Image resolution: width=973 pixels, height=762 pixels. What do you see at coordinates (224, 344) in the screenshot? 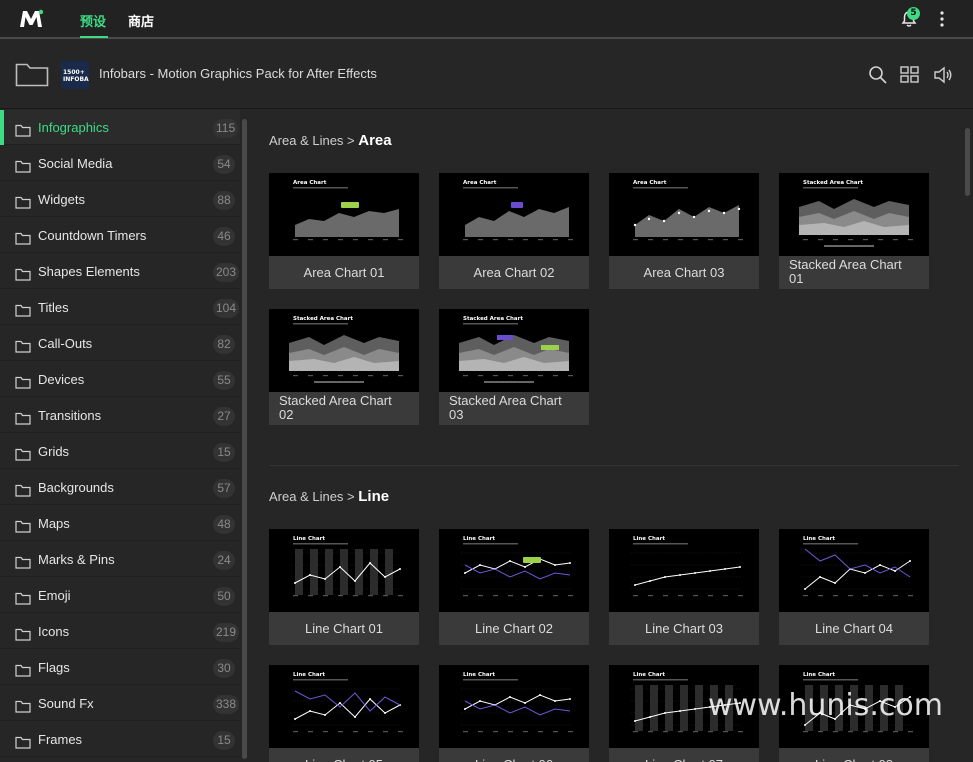
I see `sidebar-item-count: 82` at bounding box center [224, 344].